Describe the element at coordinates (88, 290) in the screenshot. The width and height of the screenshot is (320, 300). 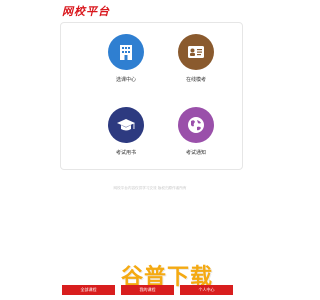
I see `all-courses-button: 全部课程` at that location.